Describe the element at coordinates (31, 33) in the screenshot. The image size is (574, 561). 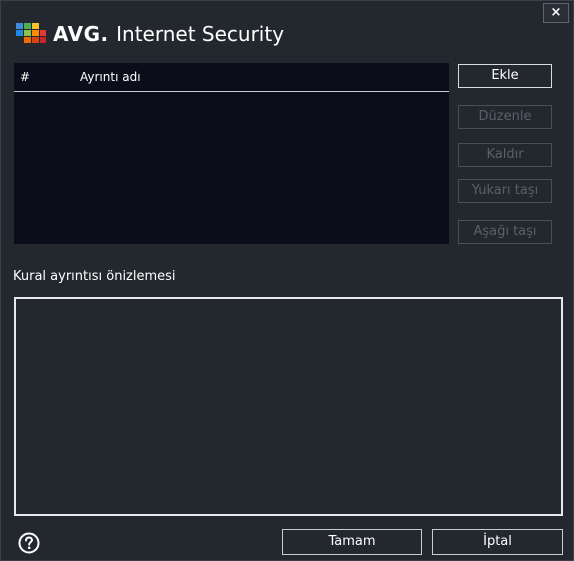
I see `avg-logo-icon` at that location.